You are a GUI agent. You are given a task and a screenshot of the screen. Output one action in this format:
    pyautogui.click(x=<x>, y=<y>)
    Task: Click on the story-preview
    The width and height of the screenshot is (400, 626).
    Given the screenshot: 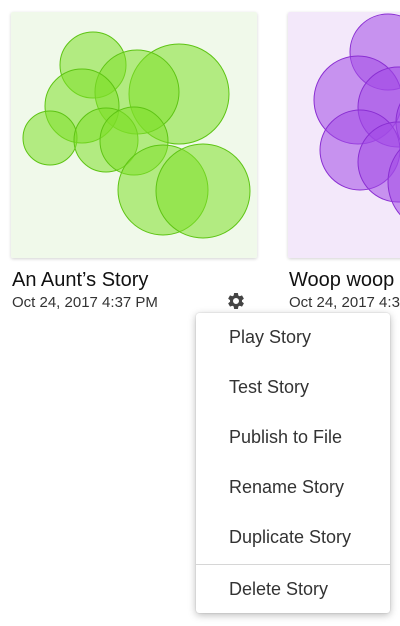 What is the action you would take?
    pyautogui.click(x=344, y=135)
    